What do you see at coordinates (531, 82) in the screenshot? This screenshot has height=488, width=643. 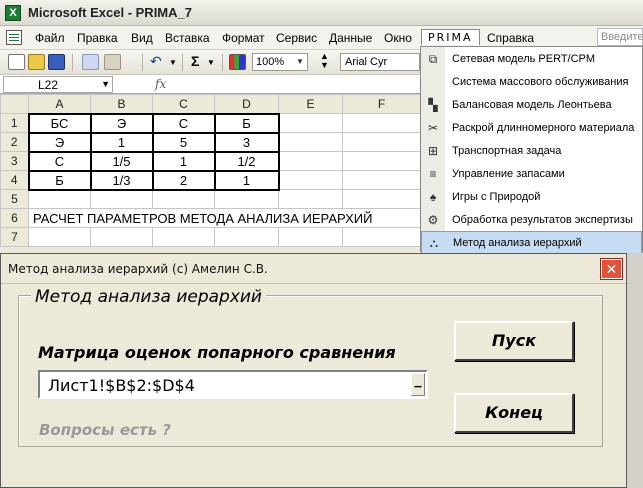 I see `prima-menu-item: Система массового обслуживания` at bounding box center [531, 82].